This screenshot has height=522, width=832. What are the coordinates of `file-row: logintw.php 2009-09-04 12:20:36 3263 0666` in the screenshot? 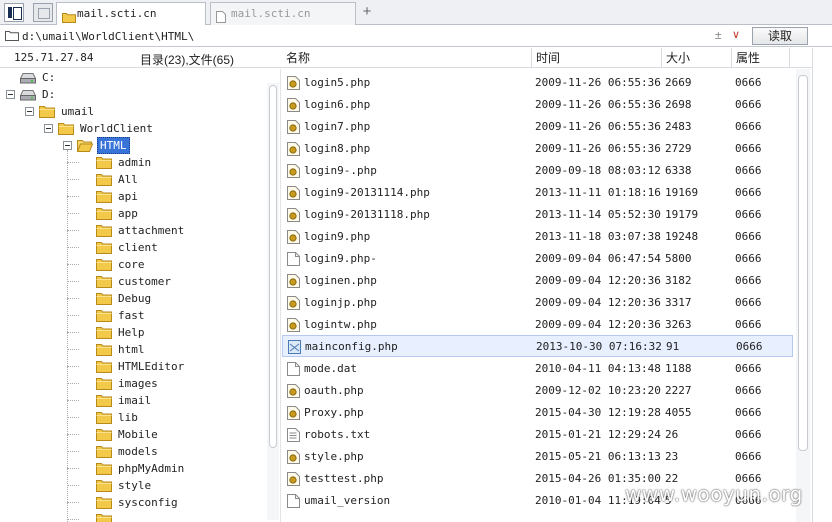 It's located at (537, 325).